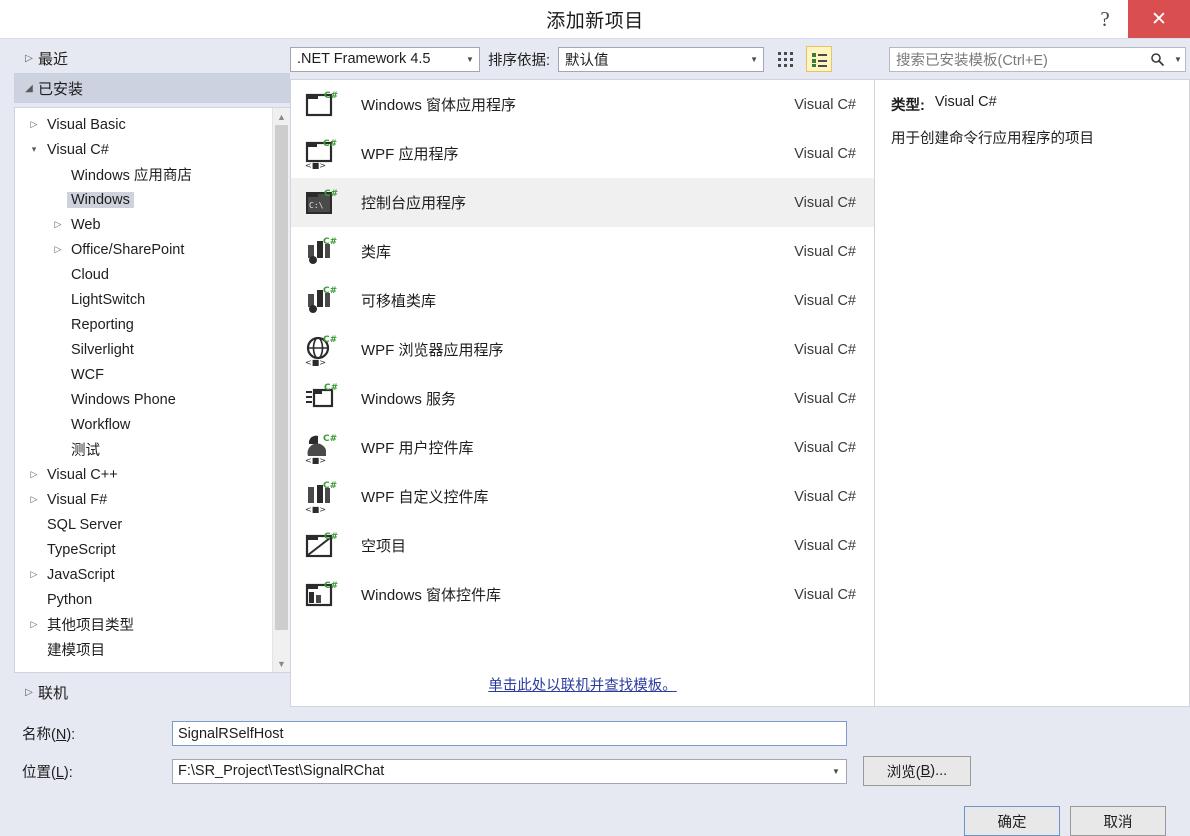 The image size is (1190, 836). I want to click on tree-item-sql-server: SQL Server, so click(143, 524).